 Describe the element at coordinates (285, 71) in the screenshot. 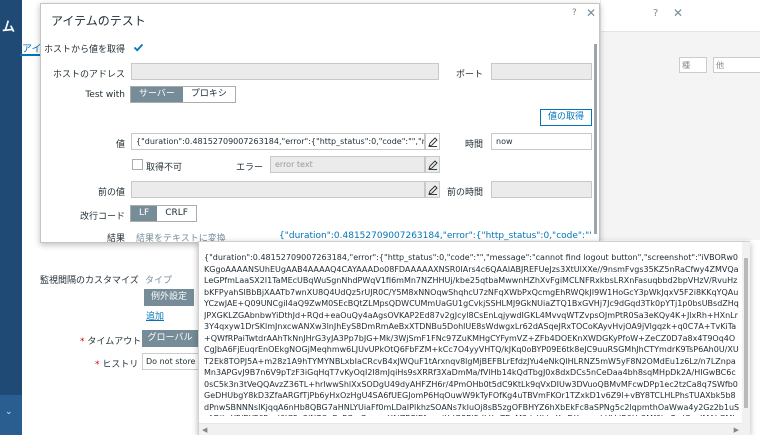

I see `host-address-input` at that location.